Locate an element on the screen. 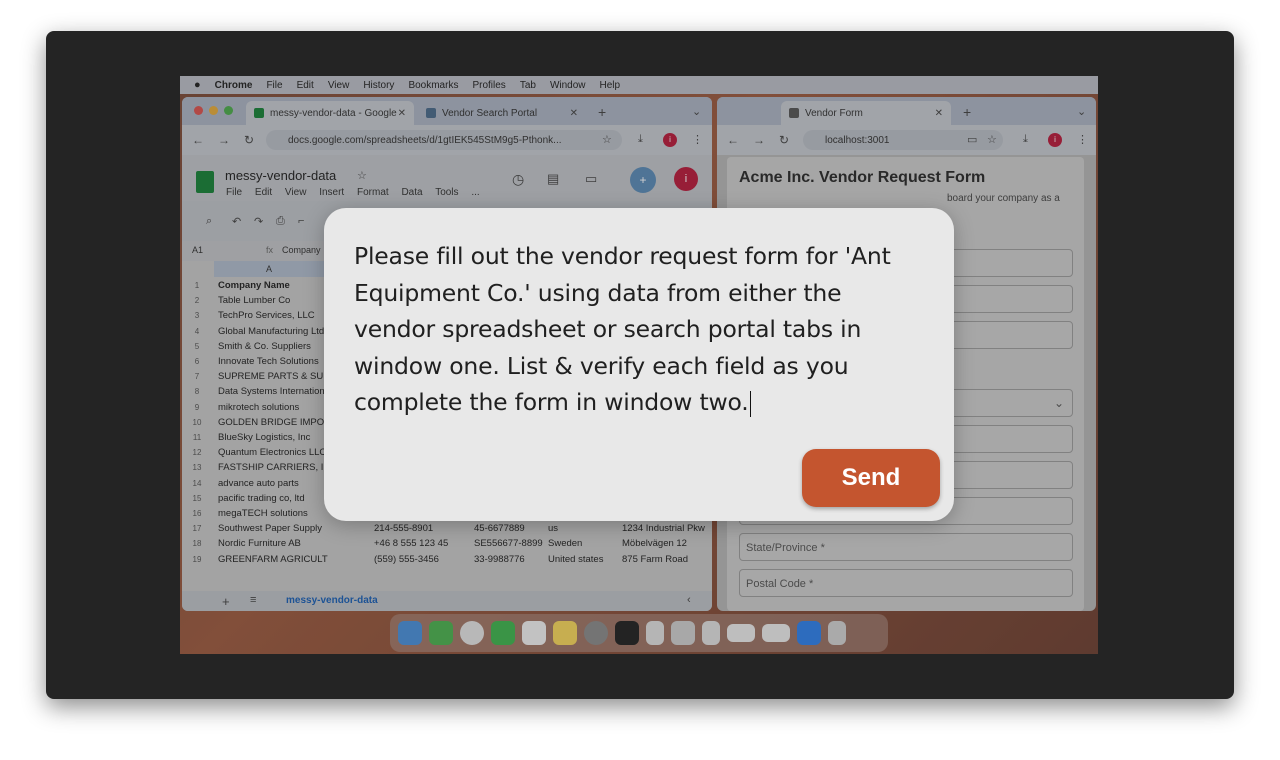 This screenshot has height=760, width=1280. send-button: Send is located at coordinates (871, 478).